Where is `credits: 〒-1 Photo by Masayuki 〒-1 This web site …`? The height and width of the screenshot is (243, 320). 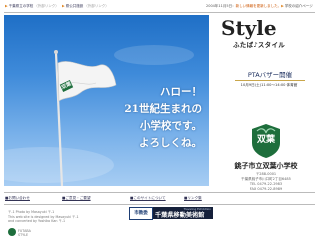 credits: 〒-1 Photo by Masayuki 〒-1 This web site … is located at coordinates (63, 217).